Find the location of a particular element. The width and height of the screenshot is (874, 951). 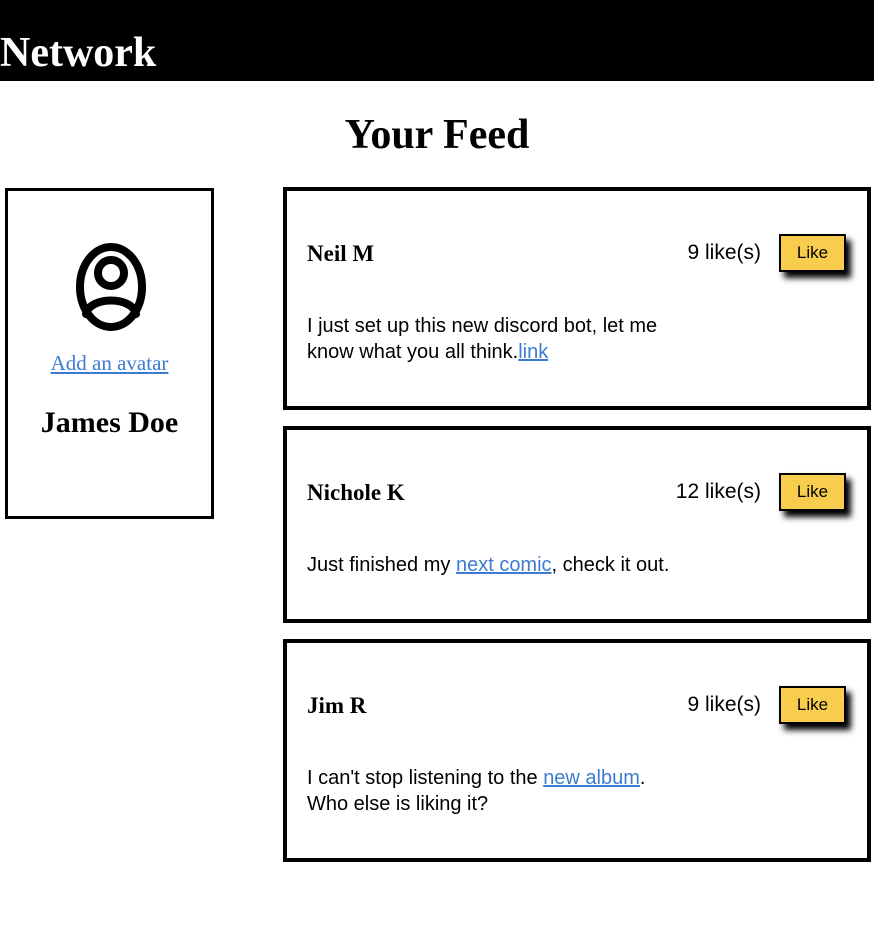

add-avatar-link: Add an avatar is located at coordinates (109, 363).